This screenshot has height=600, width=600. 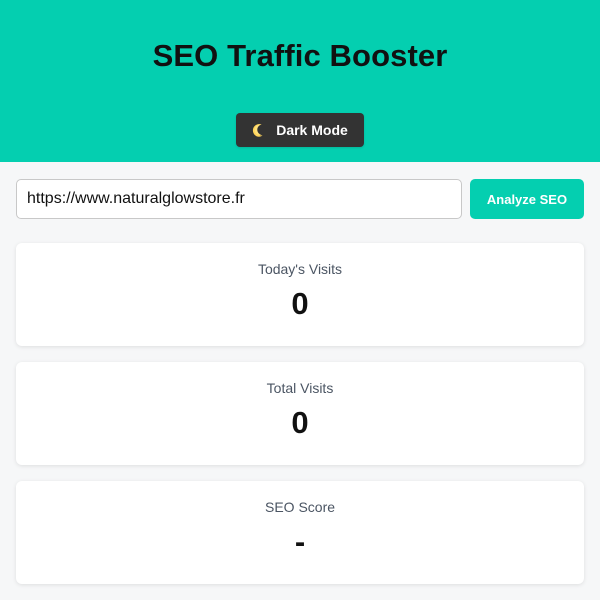 I want to click on moon-icon, so click(x=259, y=130).